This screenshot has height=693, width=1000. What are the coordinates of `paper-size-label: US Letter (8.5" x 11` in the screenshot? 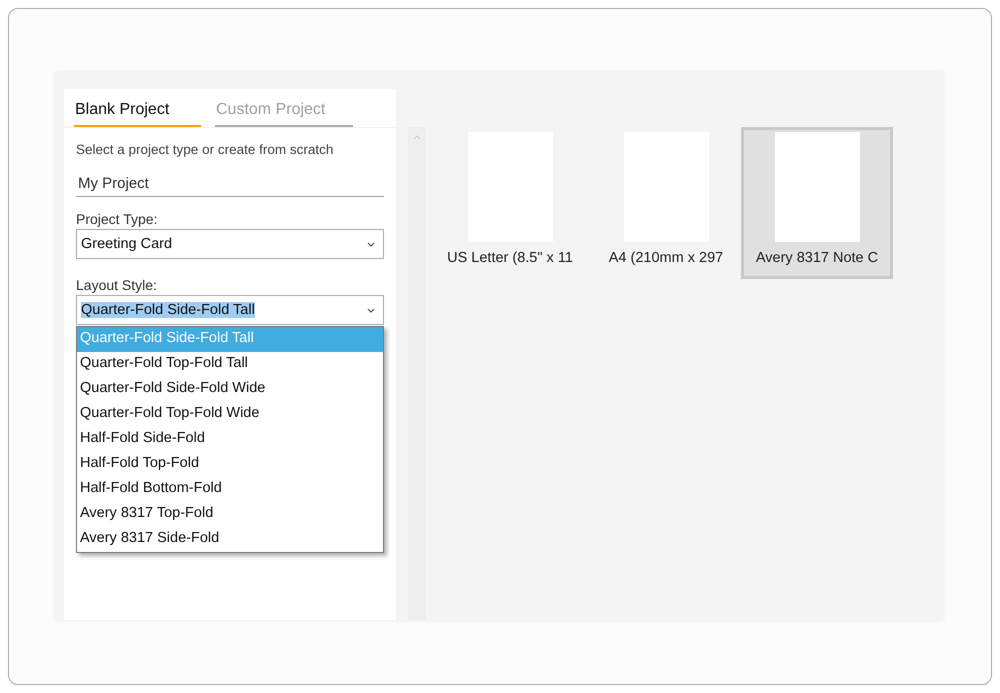 It's located at (510, 258).